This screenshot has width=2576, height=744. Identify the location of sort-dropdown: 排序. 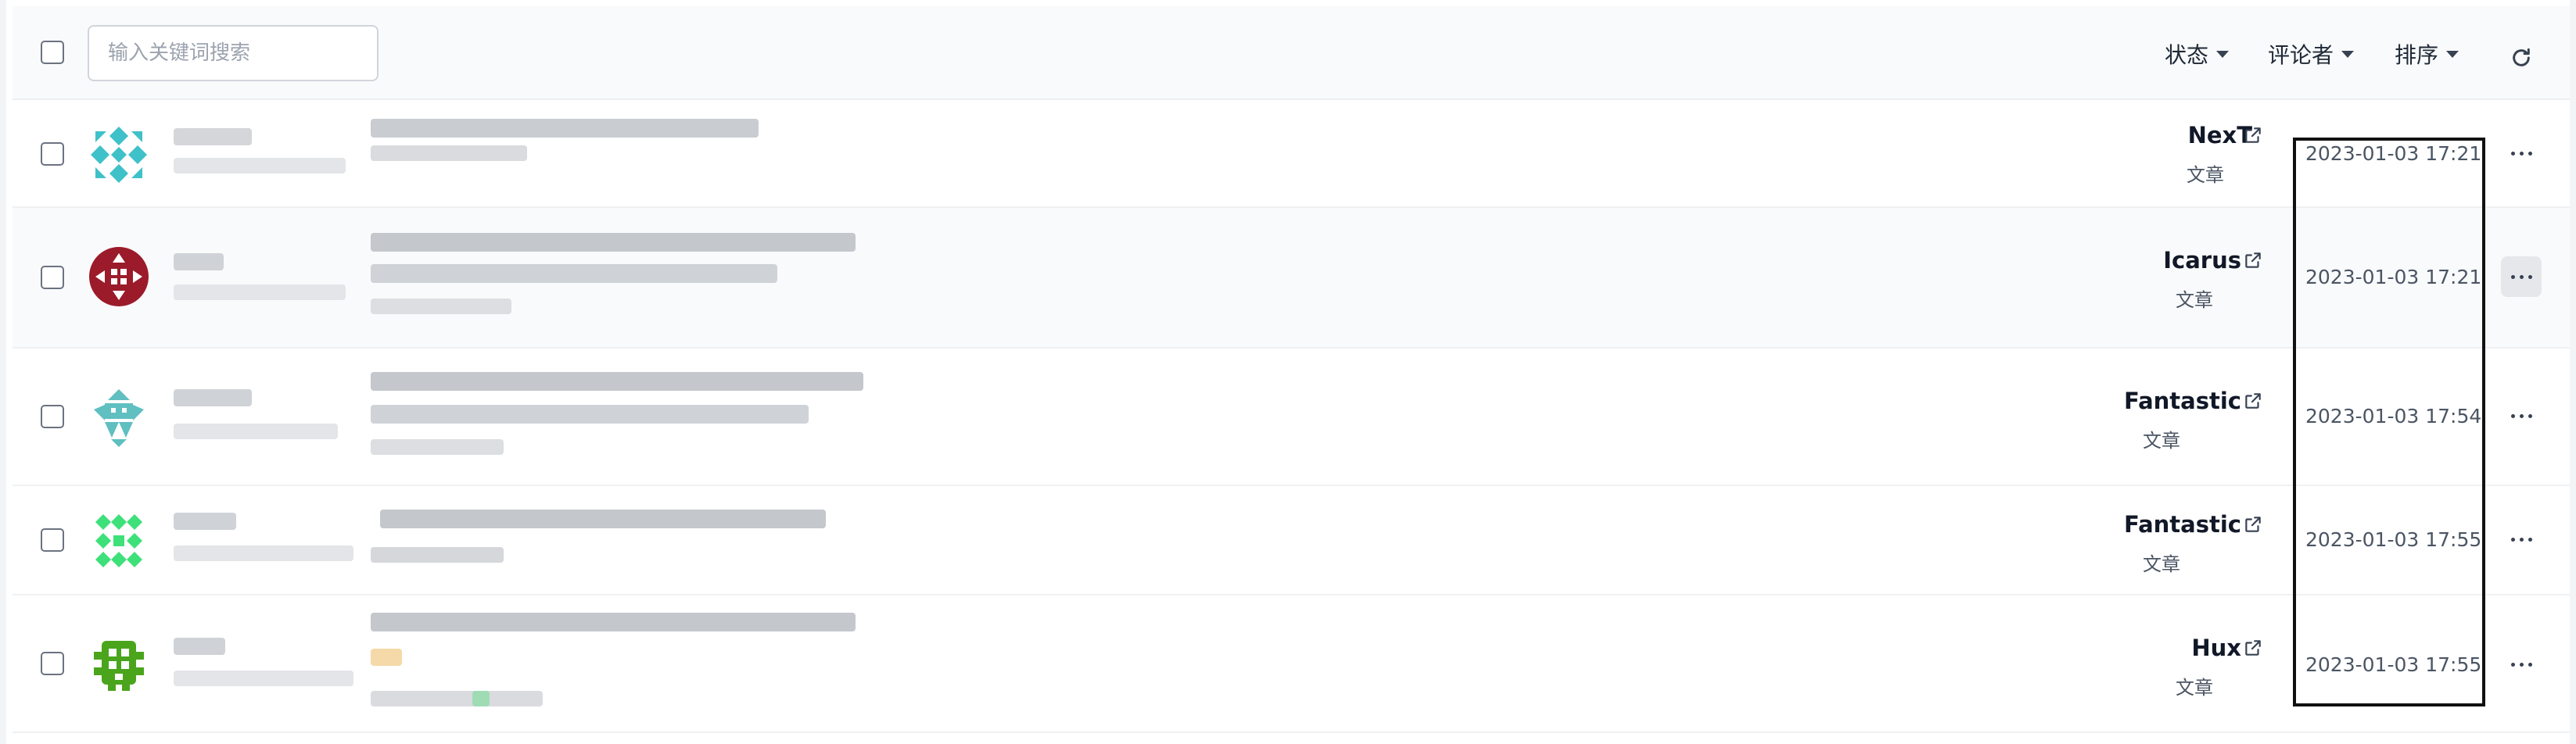
(2427, 54).